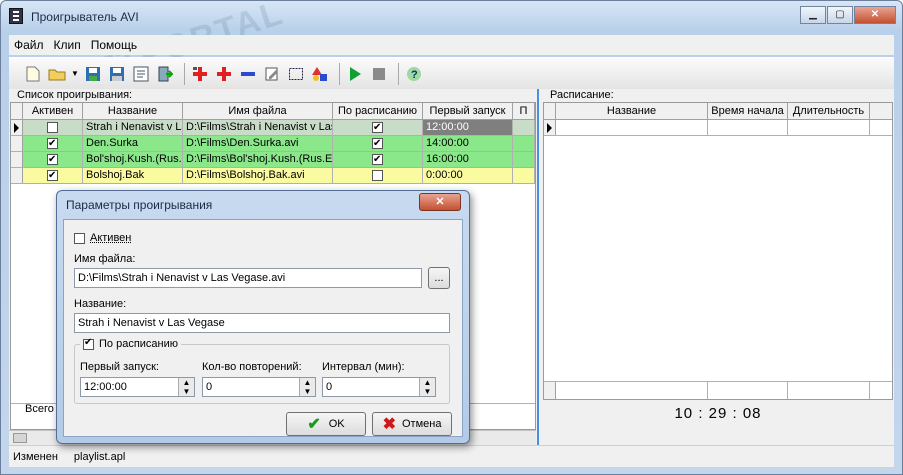 The height and width of the screenshot is (475, 903). Describe the element at coordinates (133, 111) in the screenshot. I see `col-name: Название` at that location.